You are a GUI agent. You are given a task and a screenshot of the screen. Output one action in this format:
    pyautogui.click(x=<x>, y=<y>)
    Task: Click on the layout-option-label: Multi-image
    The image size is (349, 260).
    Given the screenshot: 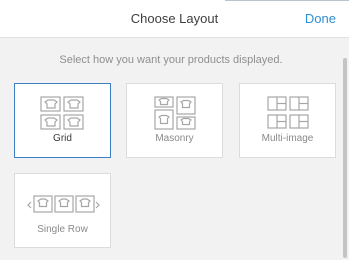 What is the action you would take?
    pyautogui.click(x=287, y=138)
    